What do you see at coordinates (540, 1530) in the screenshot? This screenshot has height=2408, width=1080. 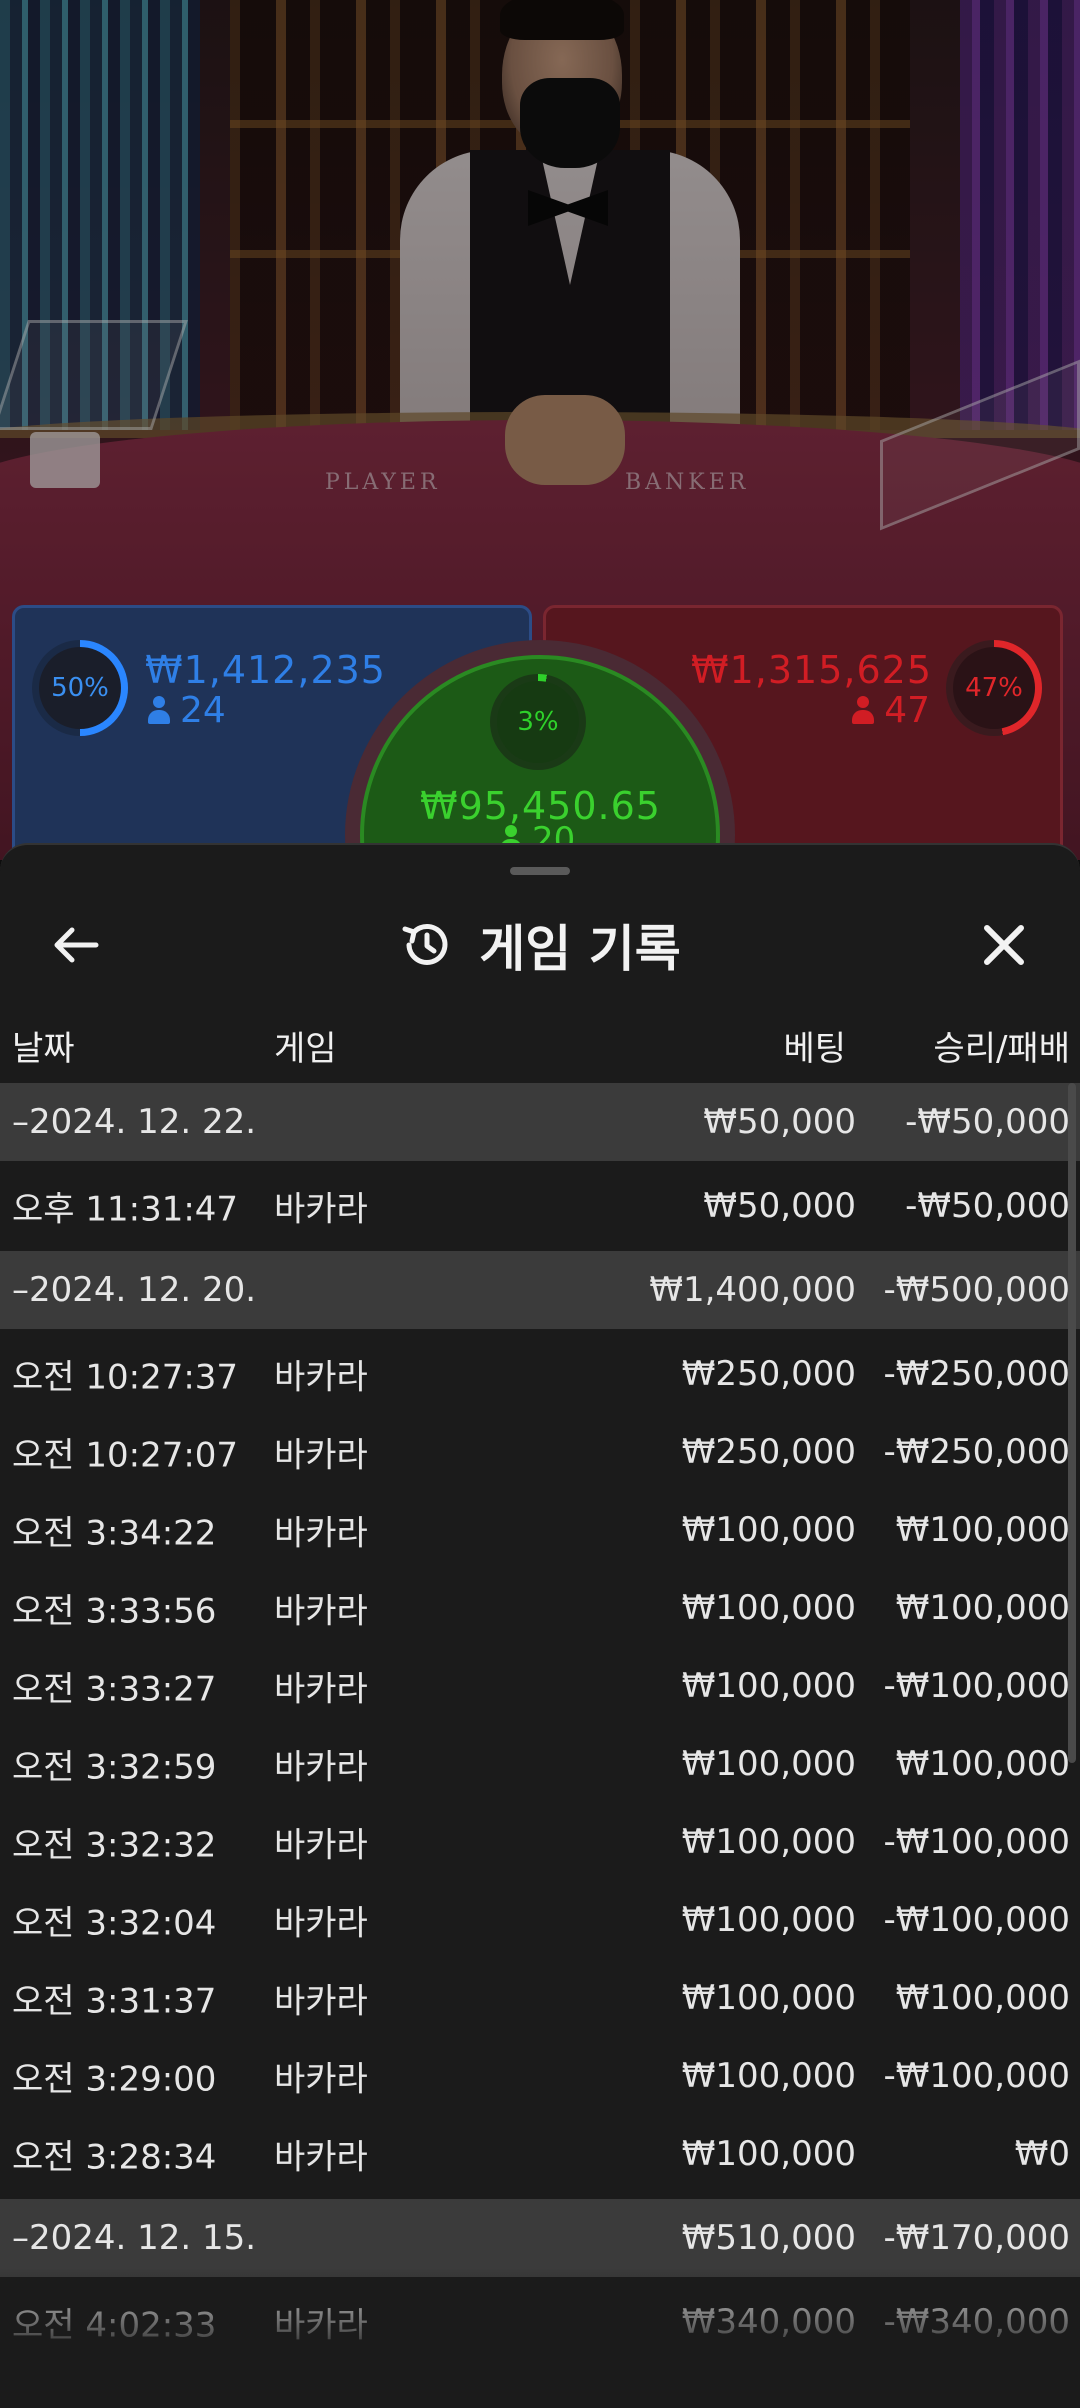 I see `table-row: 오전 3:34:22 바카라 ₩100,000 ₩100,000` at bounding box center [540, 1530].